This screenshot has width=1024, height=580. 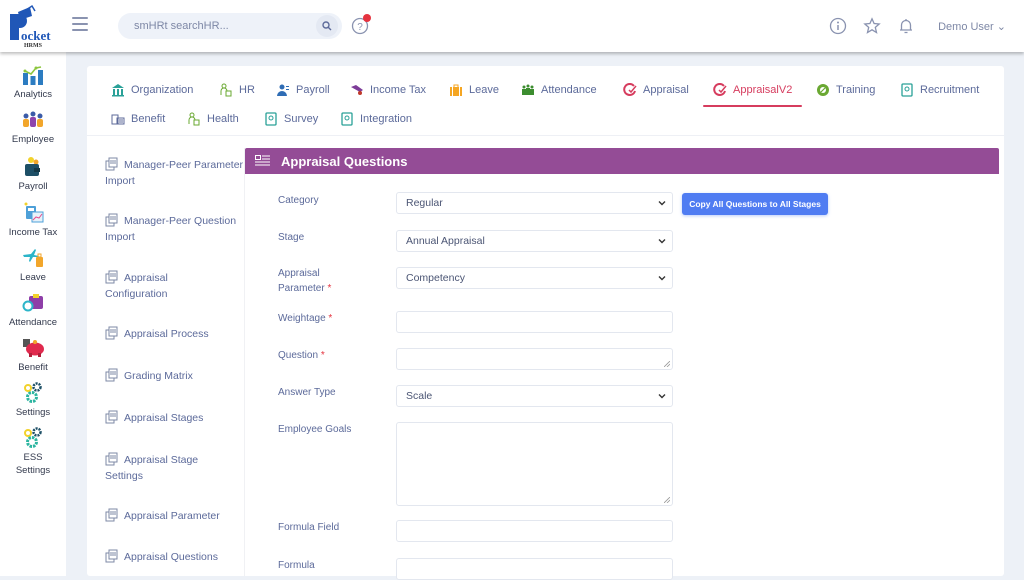 What do you see at coordinates (906, 26) in the screenshot?
I see `bell-icon` at bounding box center [906, 26].